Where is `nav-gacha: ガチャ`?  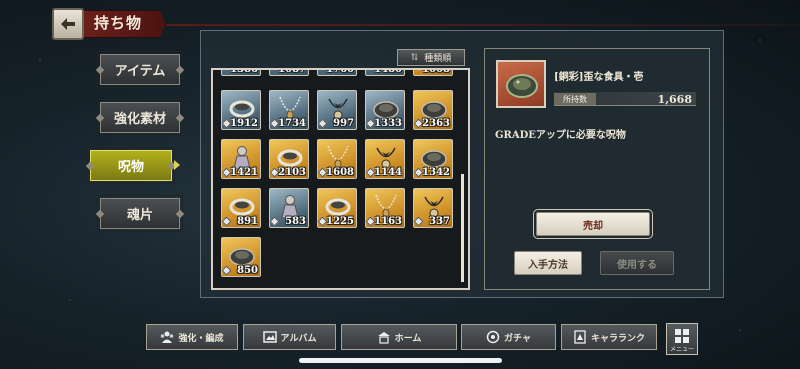 nav-gacha: ガチャ is located at coordinates (508, 337).